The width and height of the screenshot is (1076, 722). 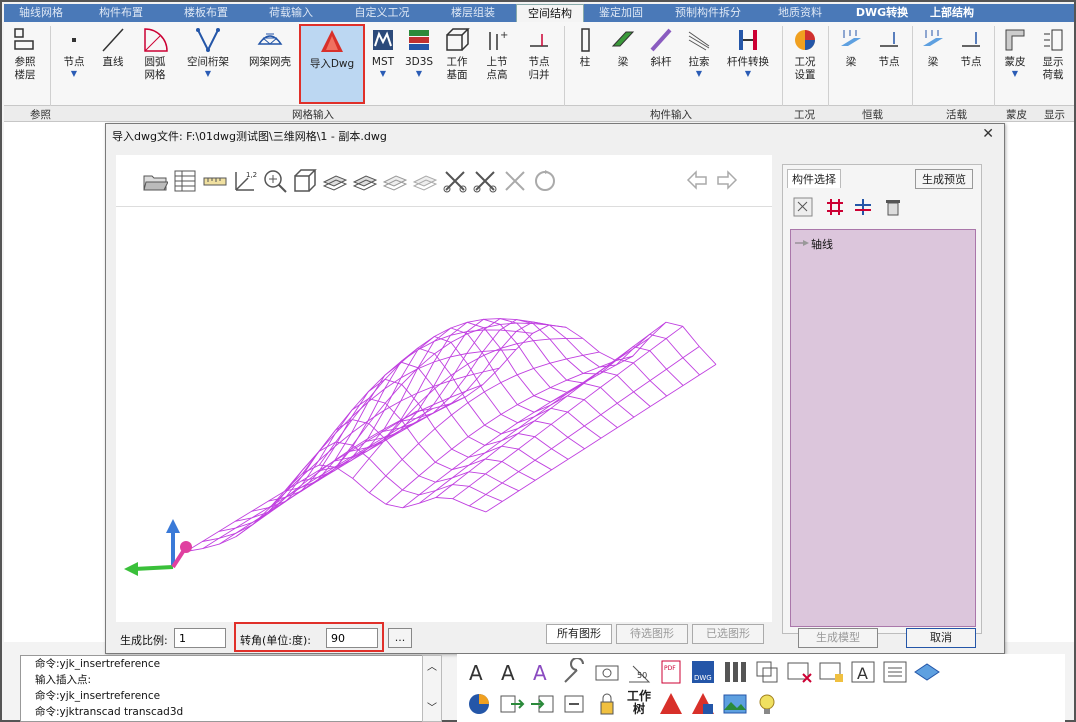 What do you see at coordinates (485, 181) in the screenshot?
I see `cut-all-icon` at bounding box center [485, 181].